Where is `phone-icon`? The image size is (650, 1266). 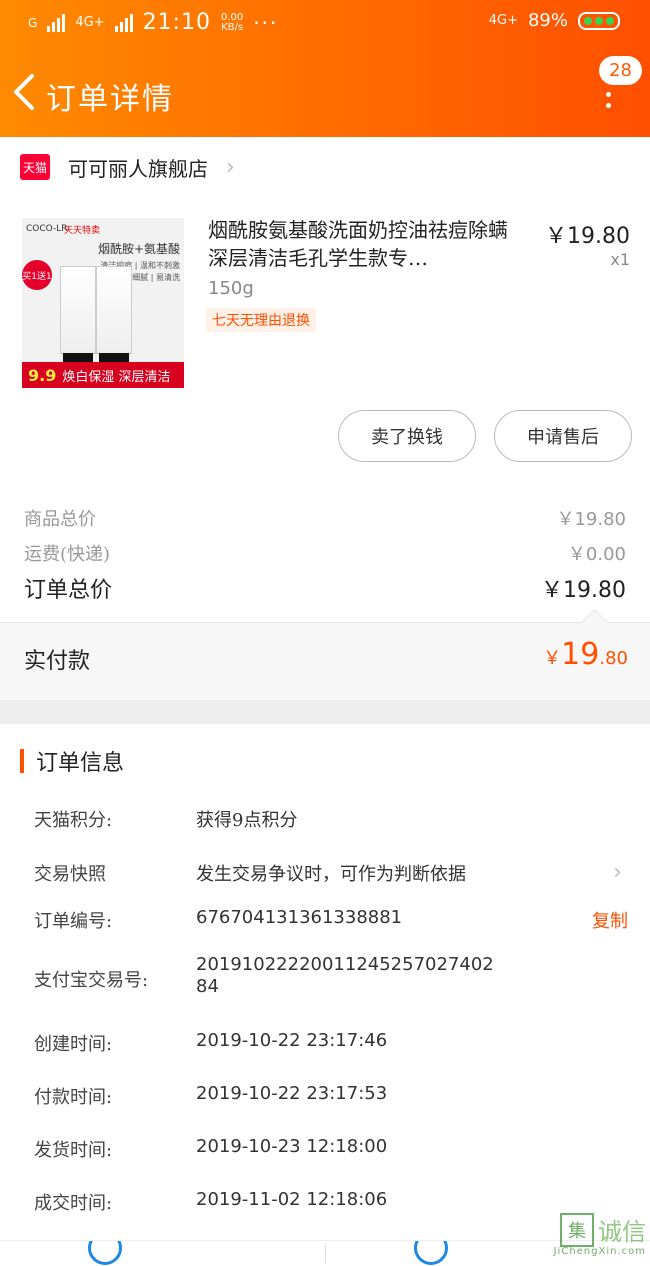 phone-icon is located at coordinates (431, 1253).